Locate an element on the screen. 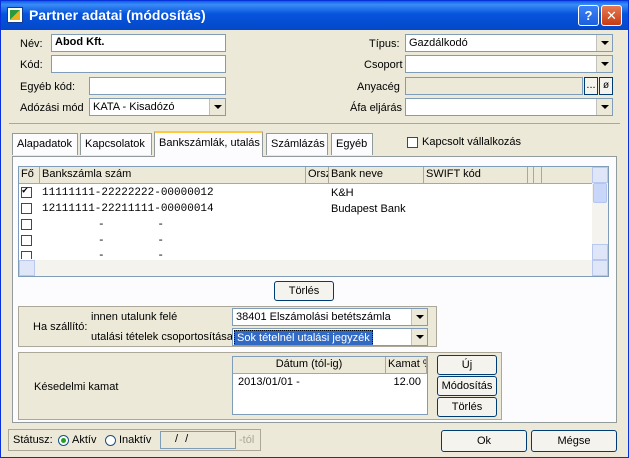 Image resolution: width=629 pixels, height=458 pixels. bank-cell: Budapest Bank is located at coordinates (368, 209).